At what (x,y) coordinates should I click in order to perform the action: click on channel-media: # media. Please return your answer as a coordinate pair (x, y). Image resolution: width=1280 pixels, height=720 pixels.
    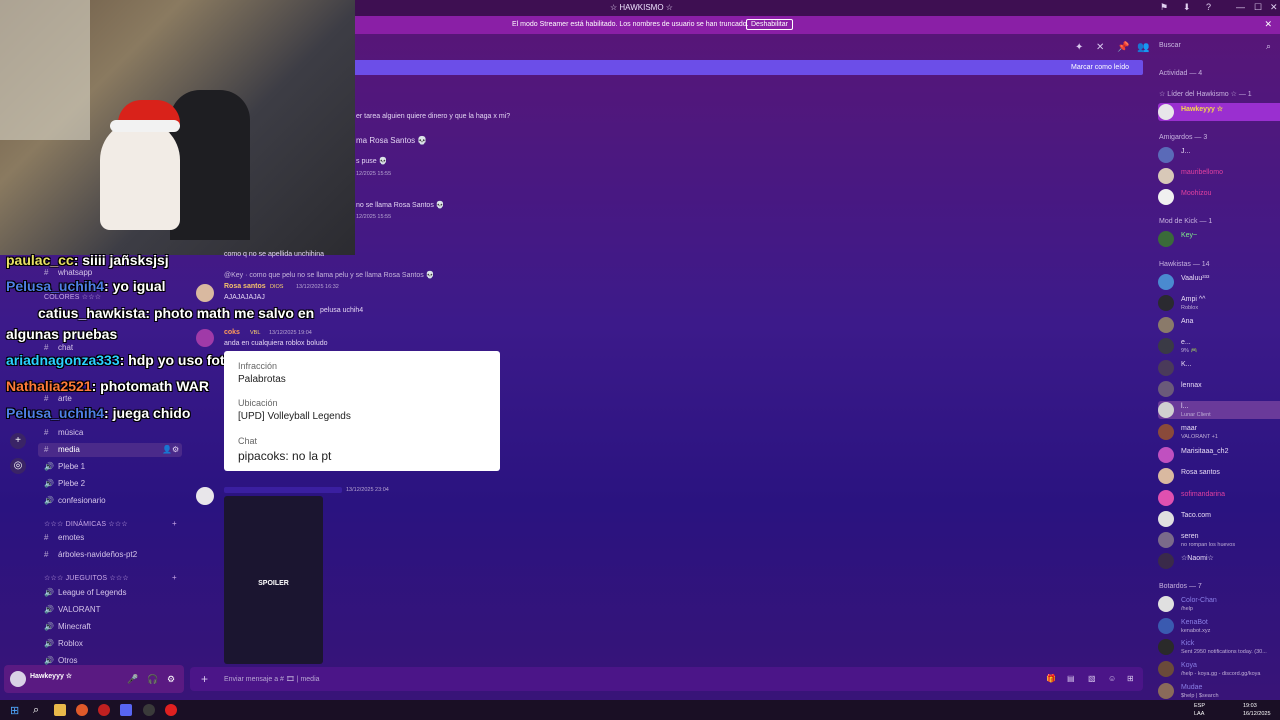
    Looking at the image, I should click on (62, 449).